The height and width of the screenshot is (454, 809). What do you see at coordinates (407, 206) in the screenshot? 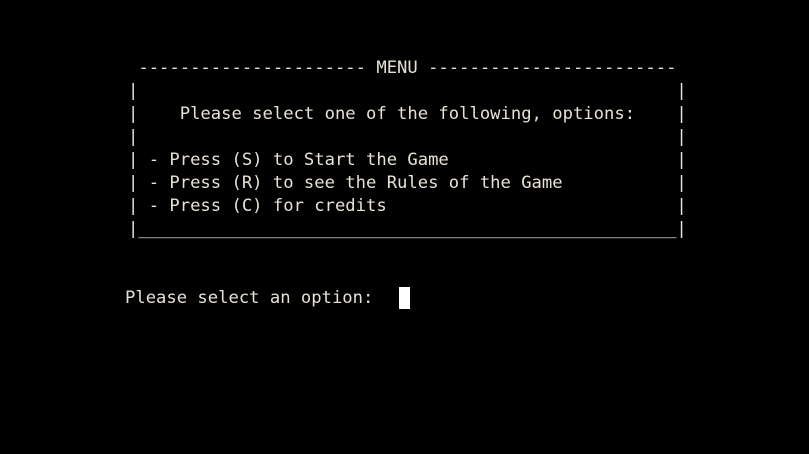
I see `menu-option-credits: | - Press (C) for credits |` at bounding box center [407, 206].